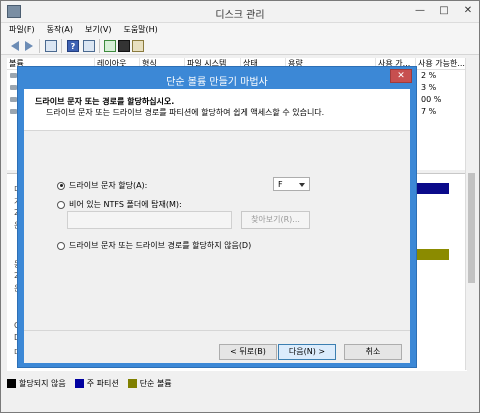 The width and height of the screenshot is (480, 413). What do you see at coordinates (105, 101) in the screenshot?
I see `dialog-heading: 드라이브 문자 또는 경로를 할당하십시오.` at bounding box center [105, 101].